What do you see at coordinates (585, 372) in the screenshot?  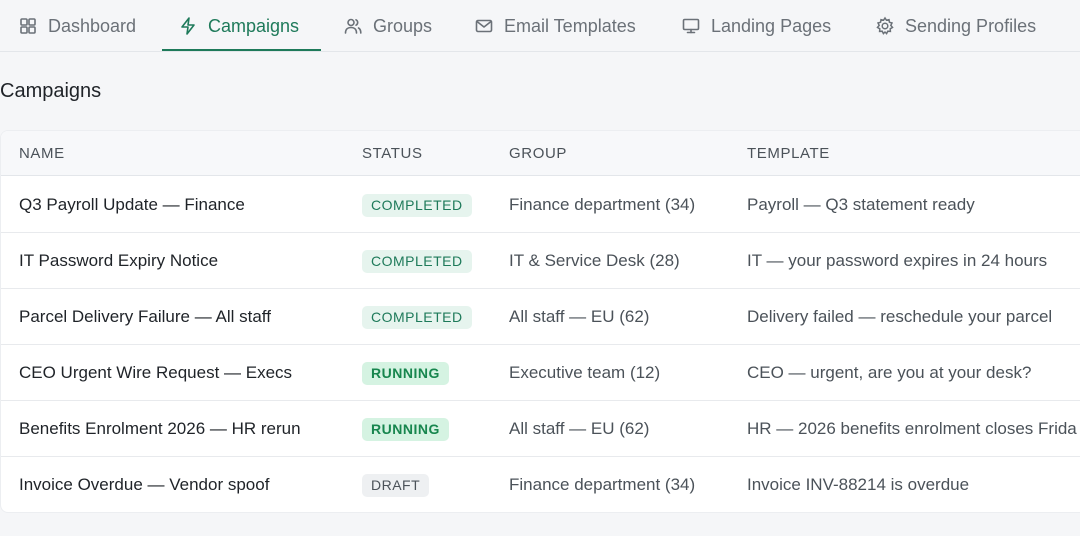 I see `campaign-group: Executive team (12)` at bounding box center [585, 372].